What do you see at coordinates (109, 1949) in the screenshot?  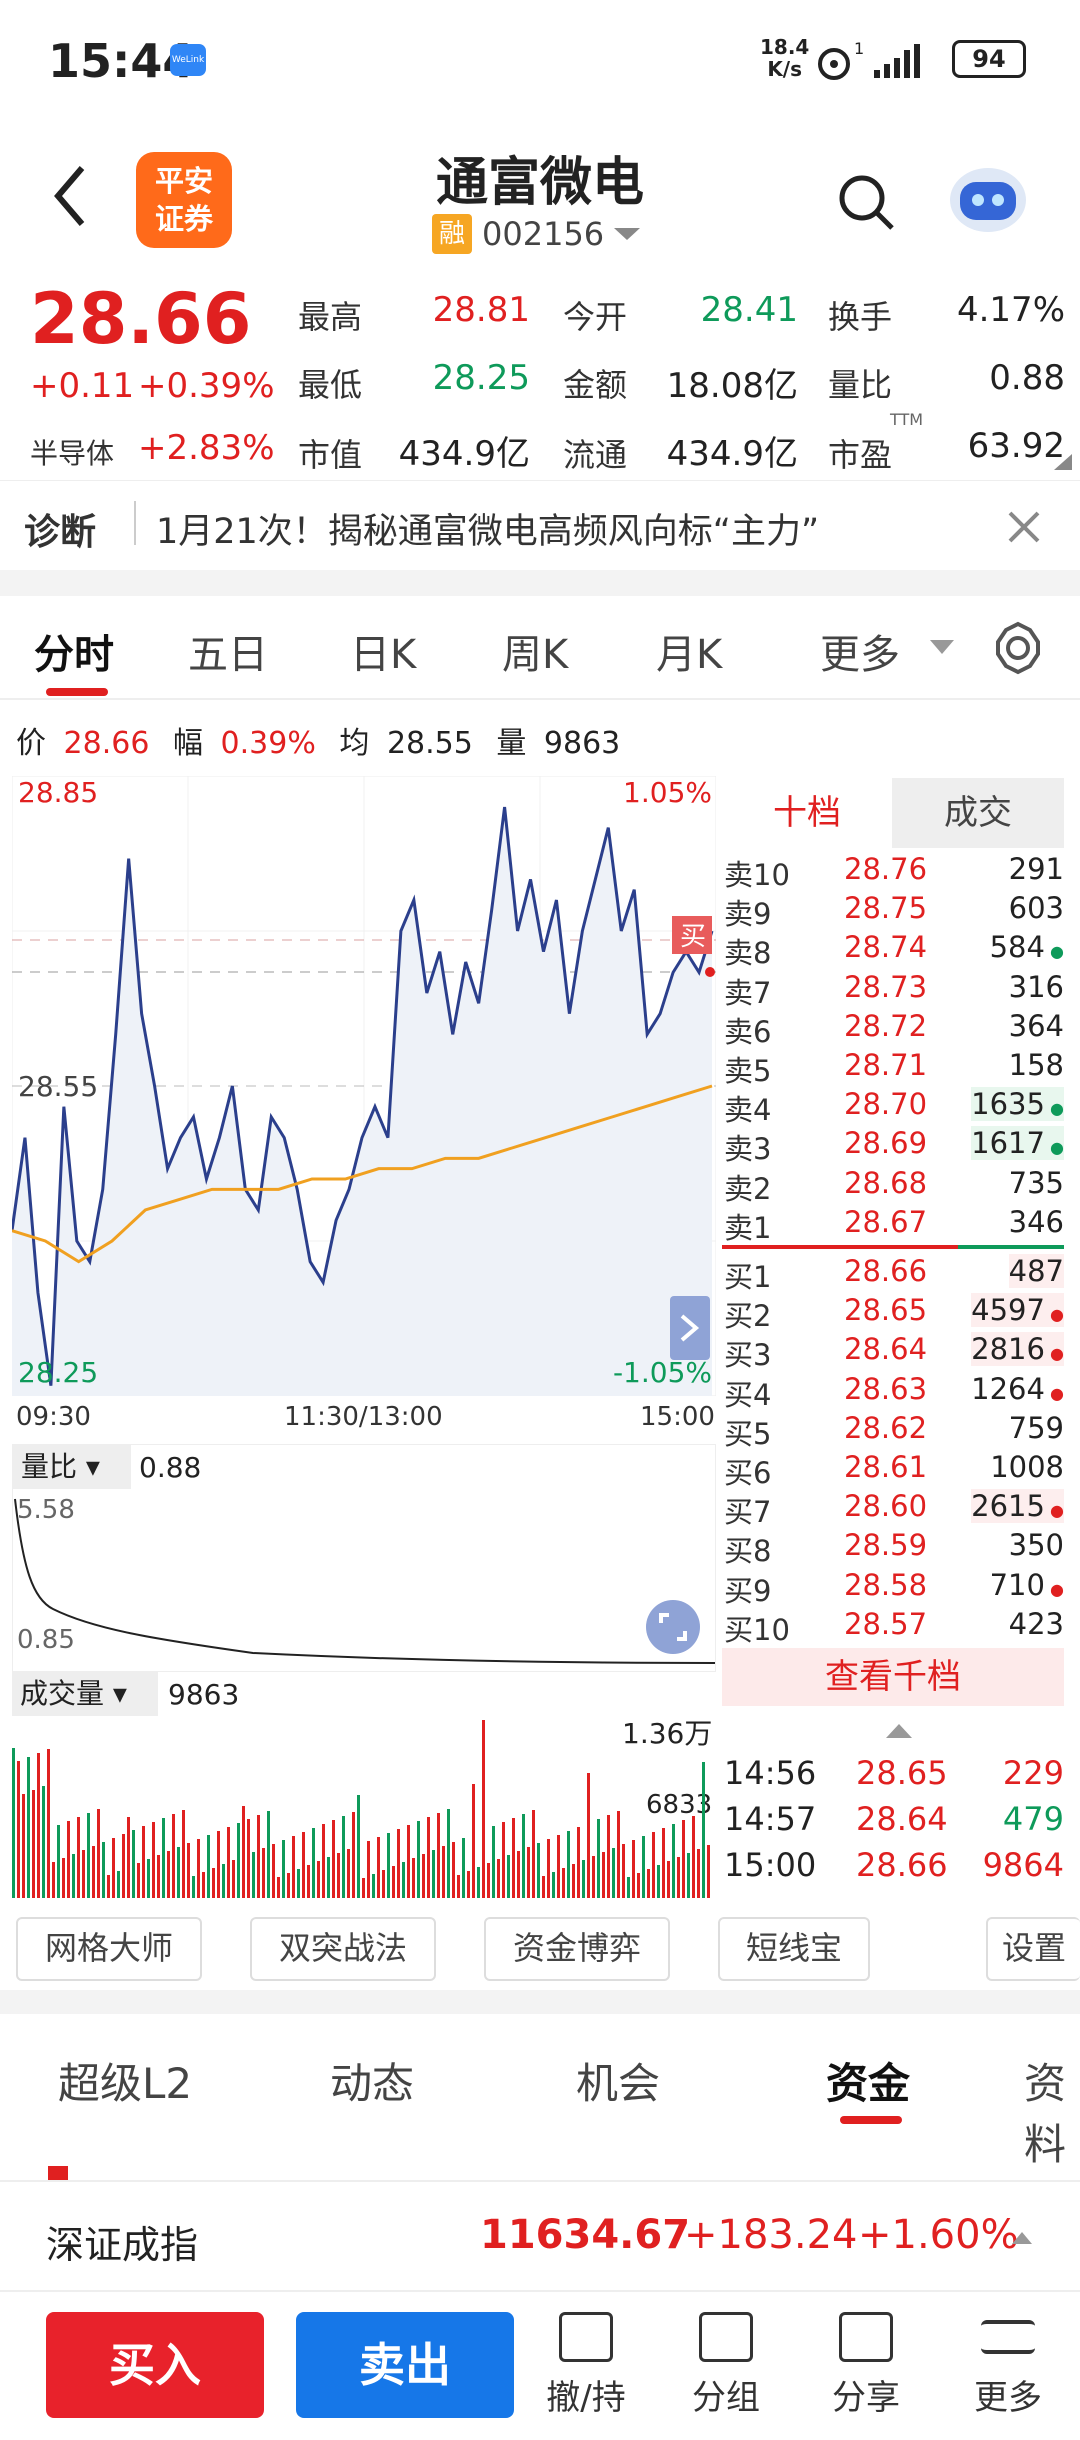 I see `tool-grid-master: 网格大师` at bounding box center [109, 1949].